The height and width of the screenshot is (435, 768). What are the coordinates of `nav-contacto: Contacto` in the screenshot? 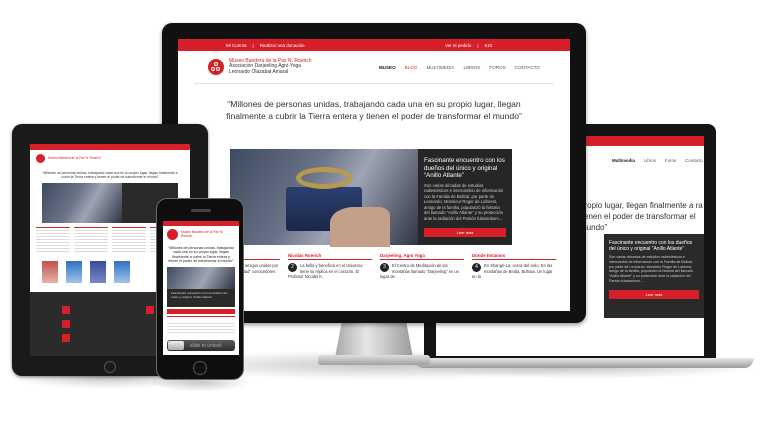 It's located at (527, 67).